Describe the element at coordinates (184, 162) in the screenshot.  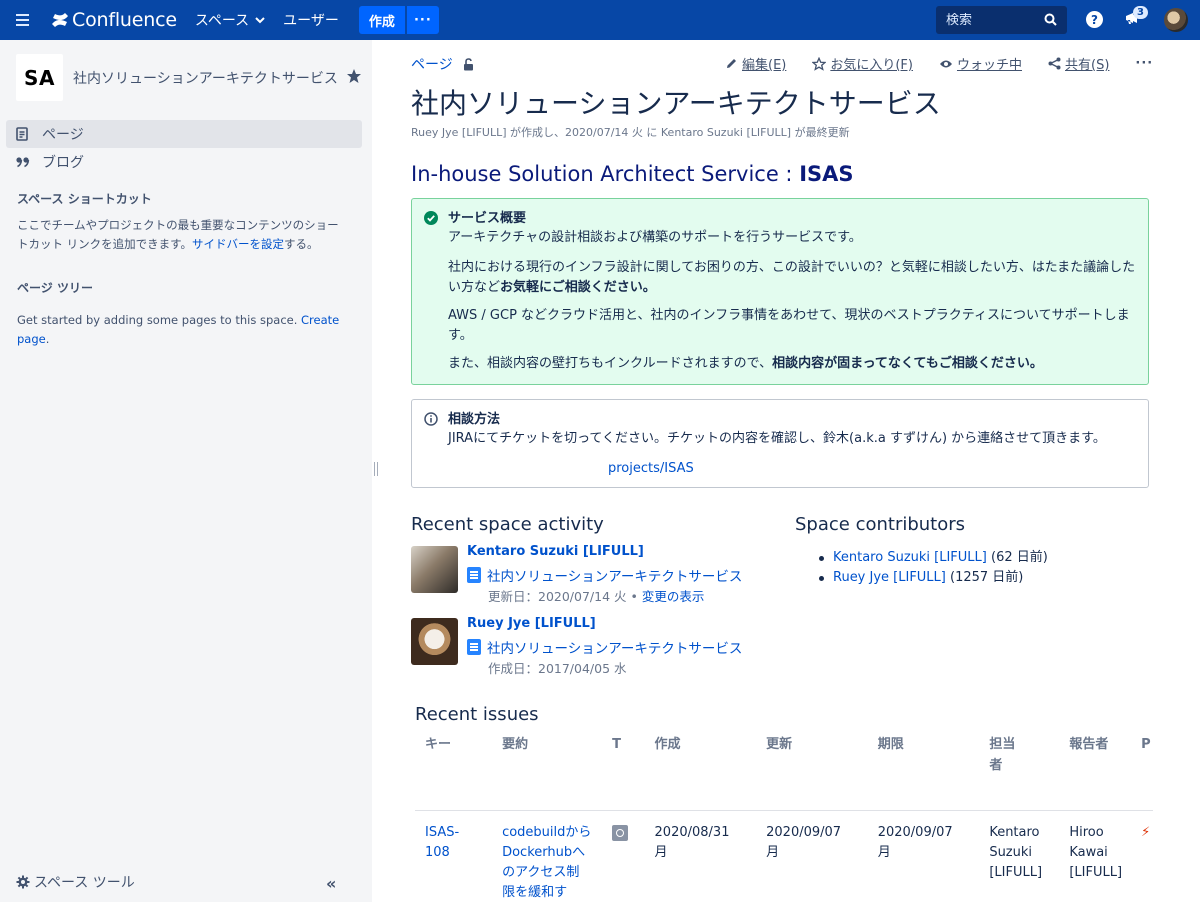
I see `sidebar-item-blog: ブログ` at that location.